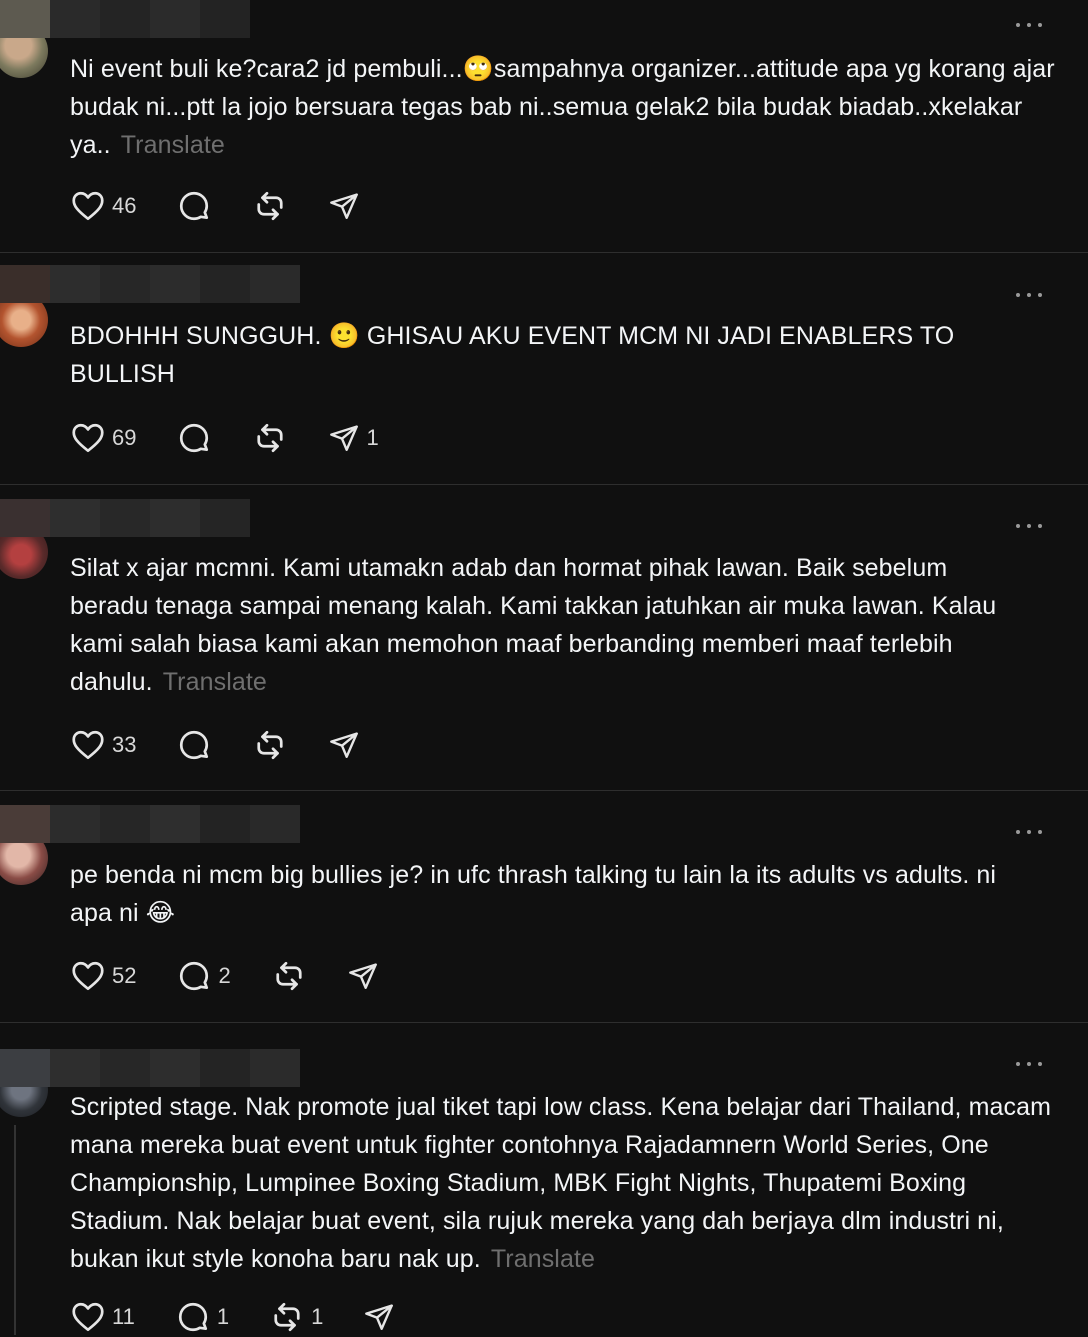  What do you see at coordinates (124, 205) in the screenshot?
I see `like-count: 46` at bounding box center [124, 205].